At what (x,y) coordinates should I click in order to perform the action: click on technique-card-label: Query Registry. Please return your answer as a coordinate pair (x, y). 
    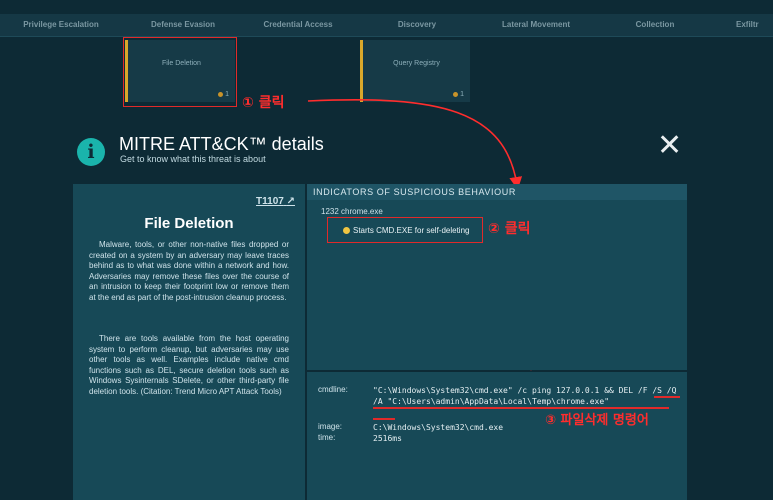
    Looking at the image, I should click on (416, 63).